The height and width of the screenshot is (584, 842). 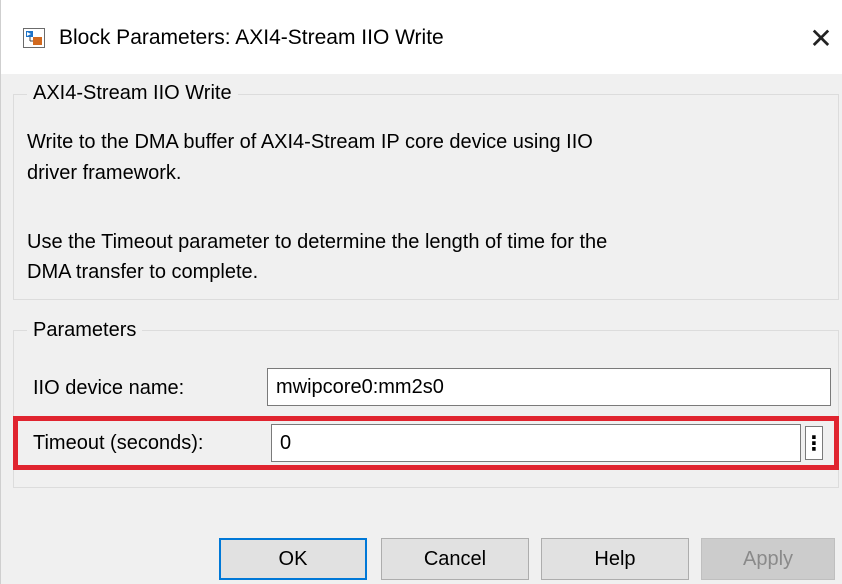 I want to click on help-button: Help, so click(x=615, y=559).